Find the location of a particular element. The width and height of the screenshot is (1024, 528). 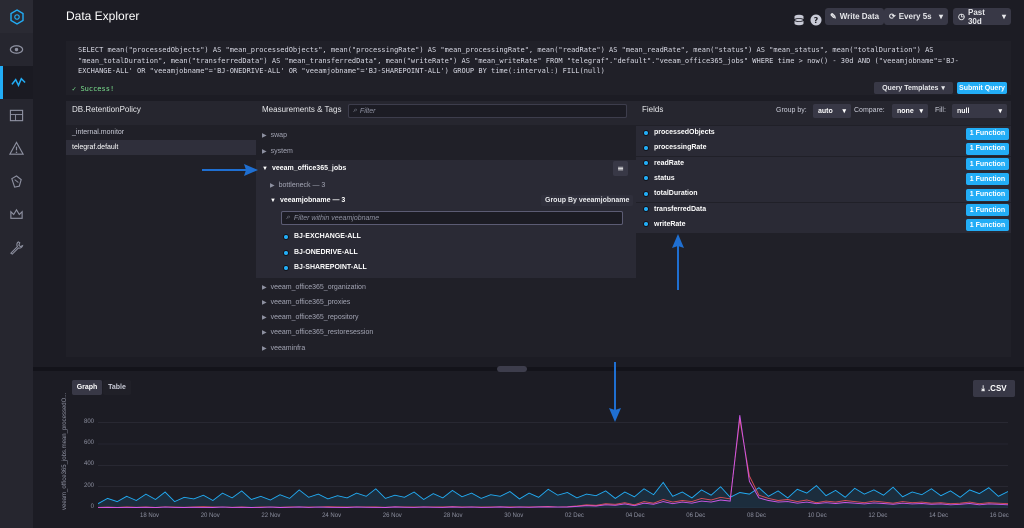

series-area is located at coordinates (553, 495).